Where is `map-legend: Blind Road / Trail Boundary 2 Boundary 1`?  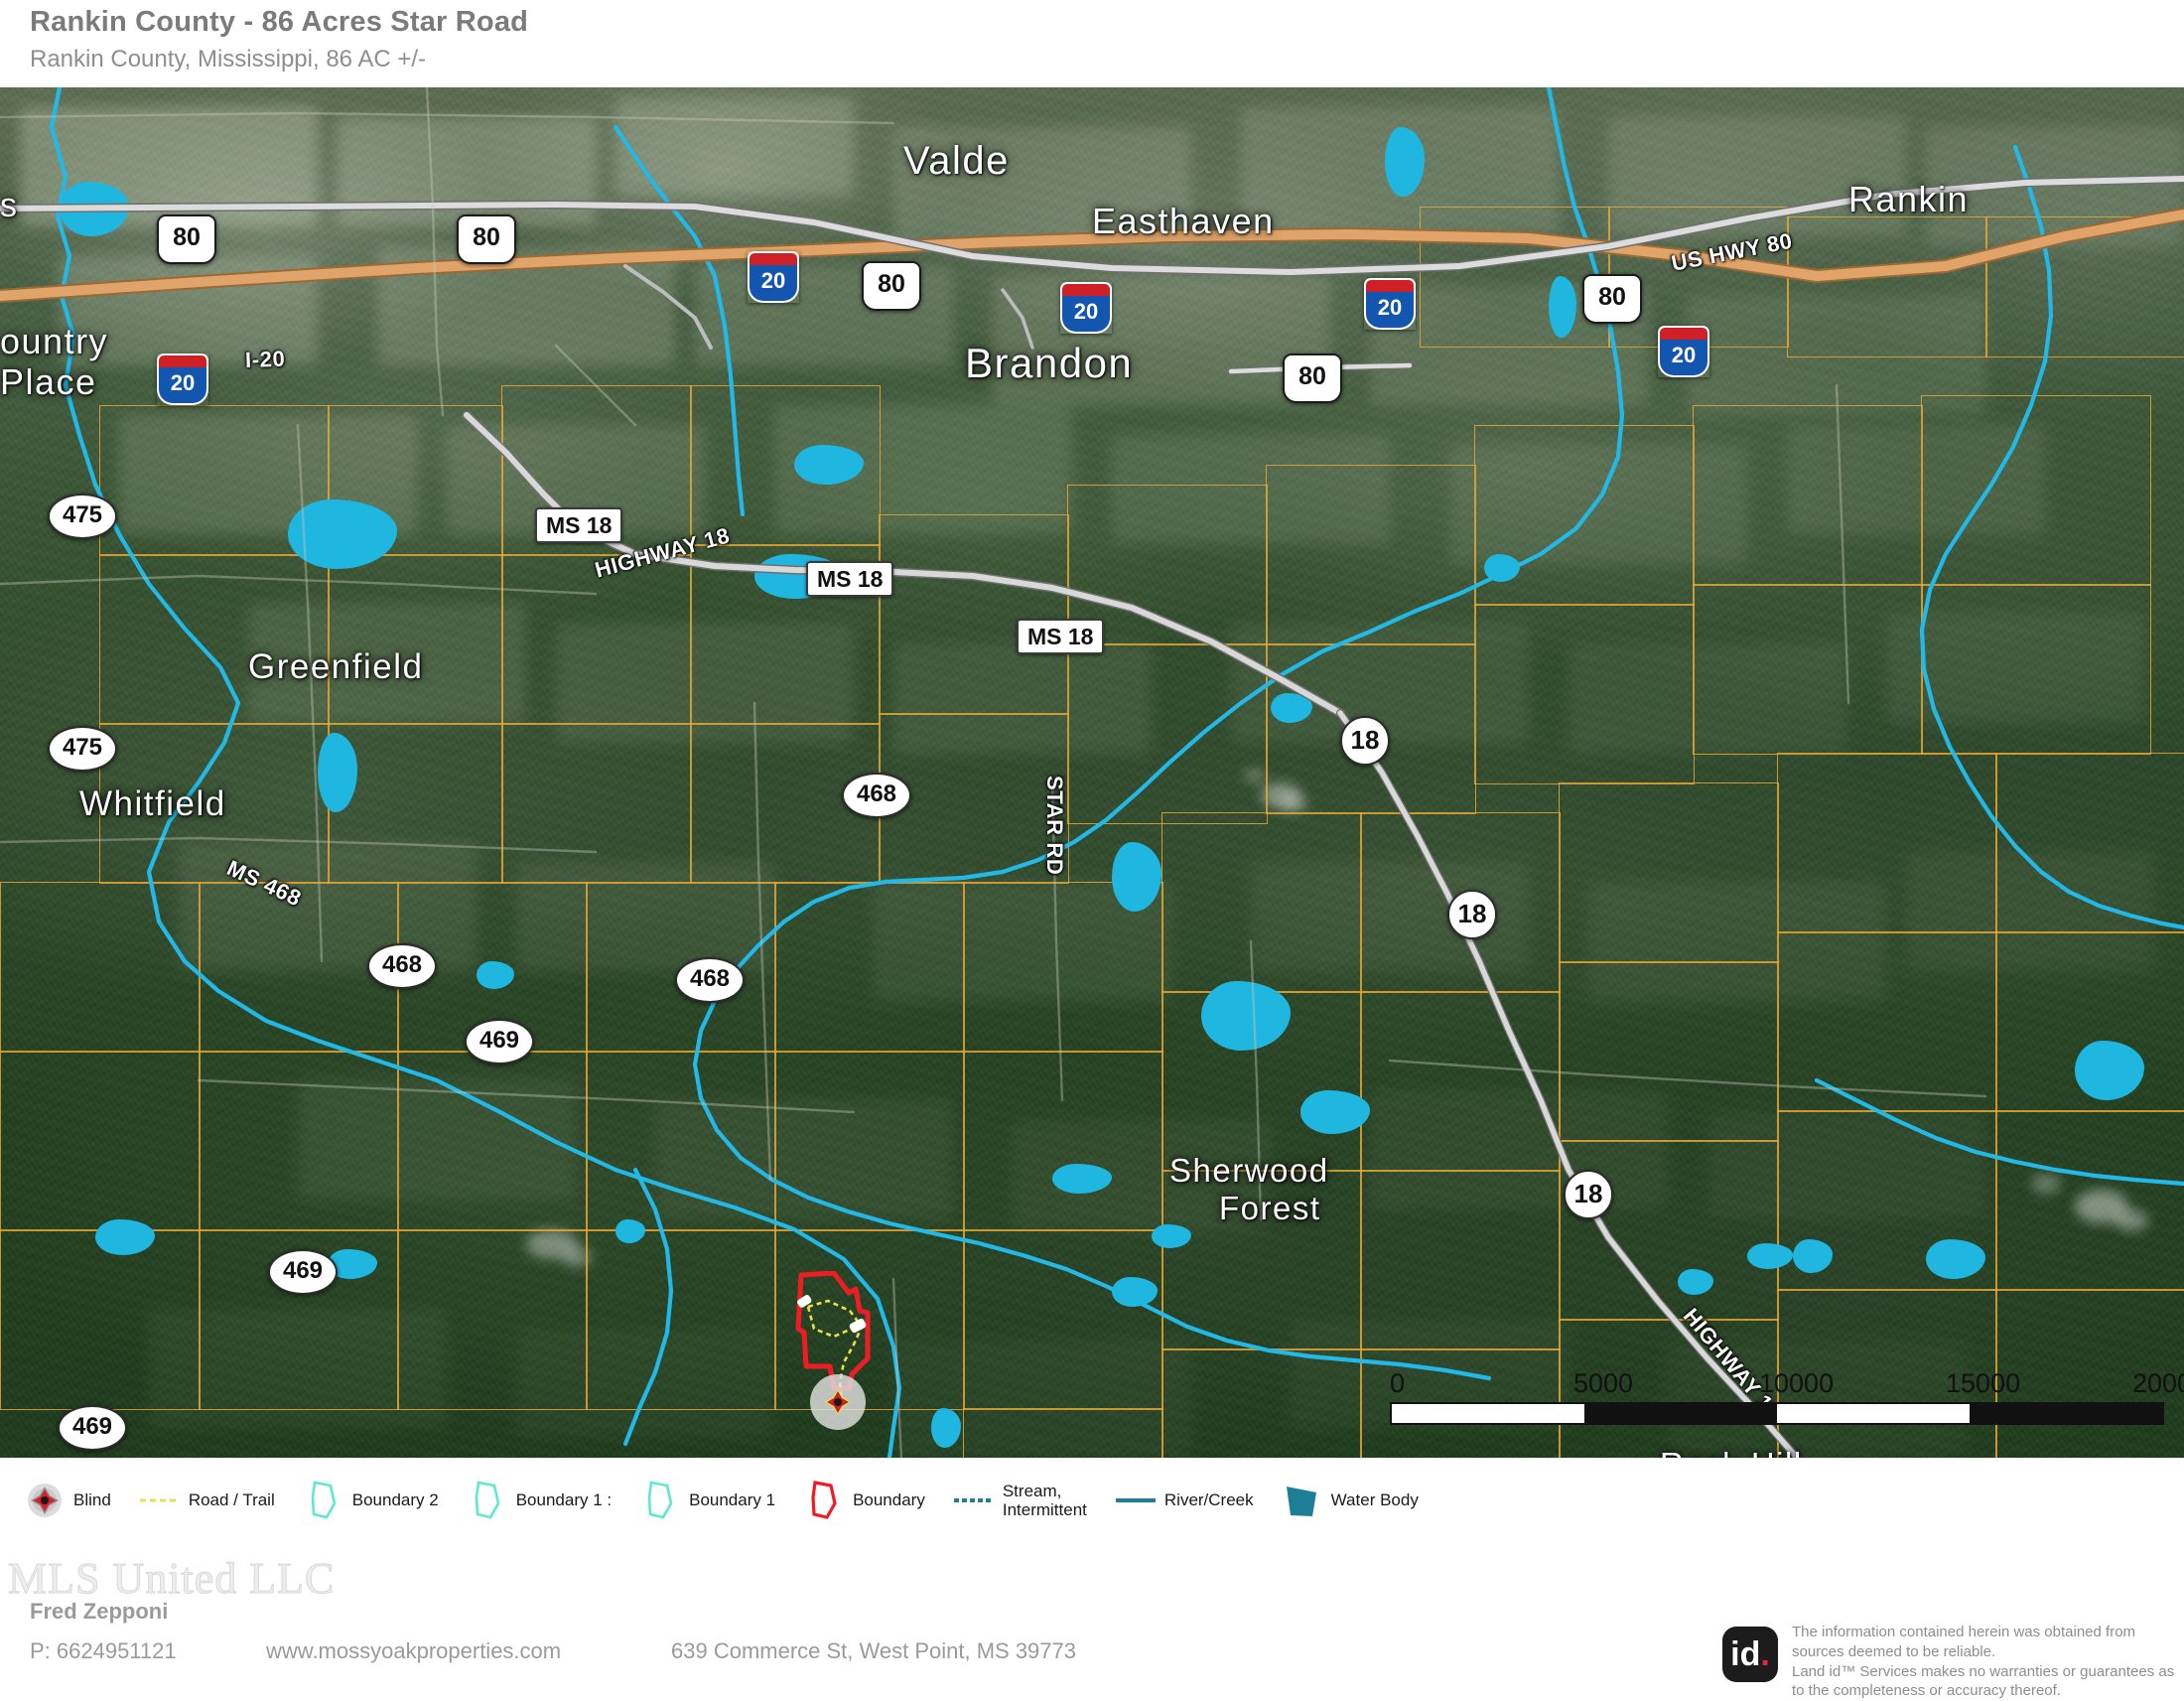
map-legend: Blind Road / Trail Boundary 2 Boundary 1 is located at coordinates (1092, 1500).